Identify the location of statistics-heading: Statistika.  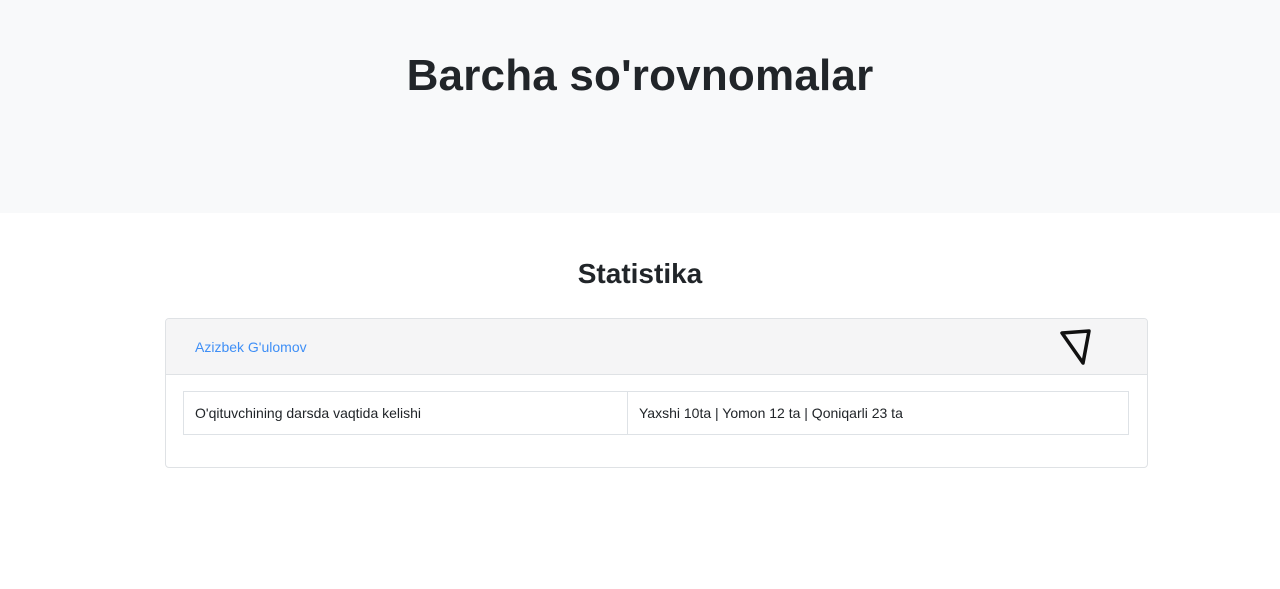
(640, 273).